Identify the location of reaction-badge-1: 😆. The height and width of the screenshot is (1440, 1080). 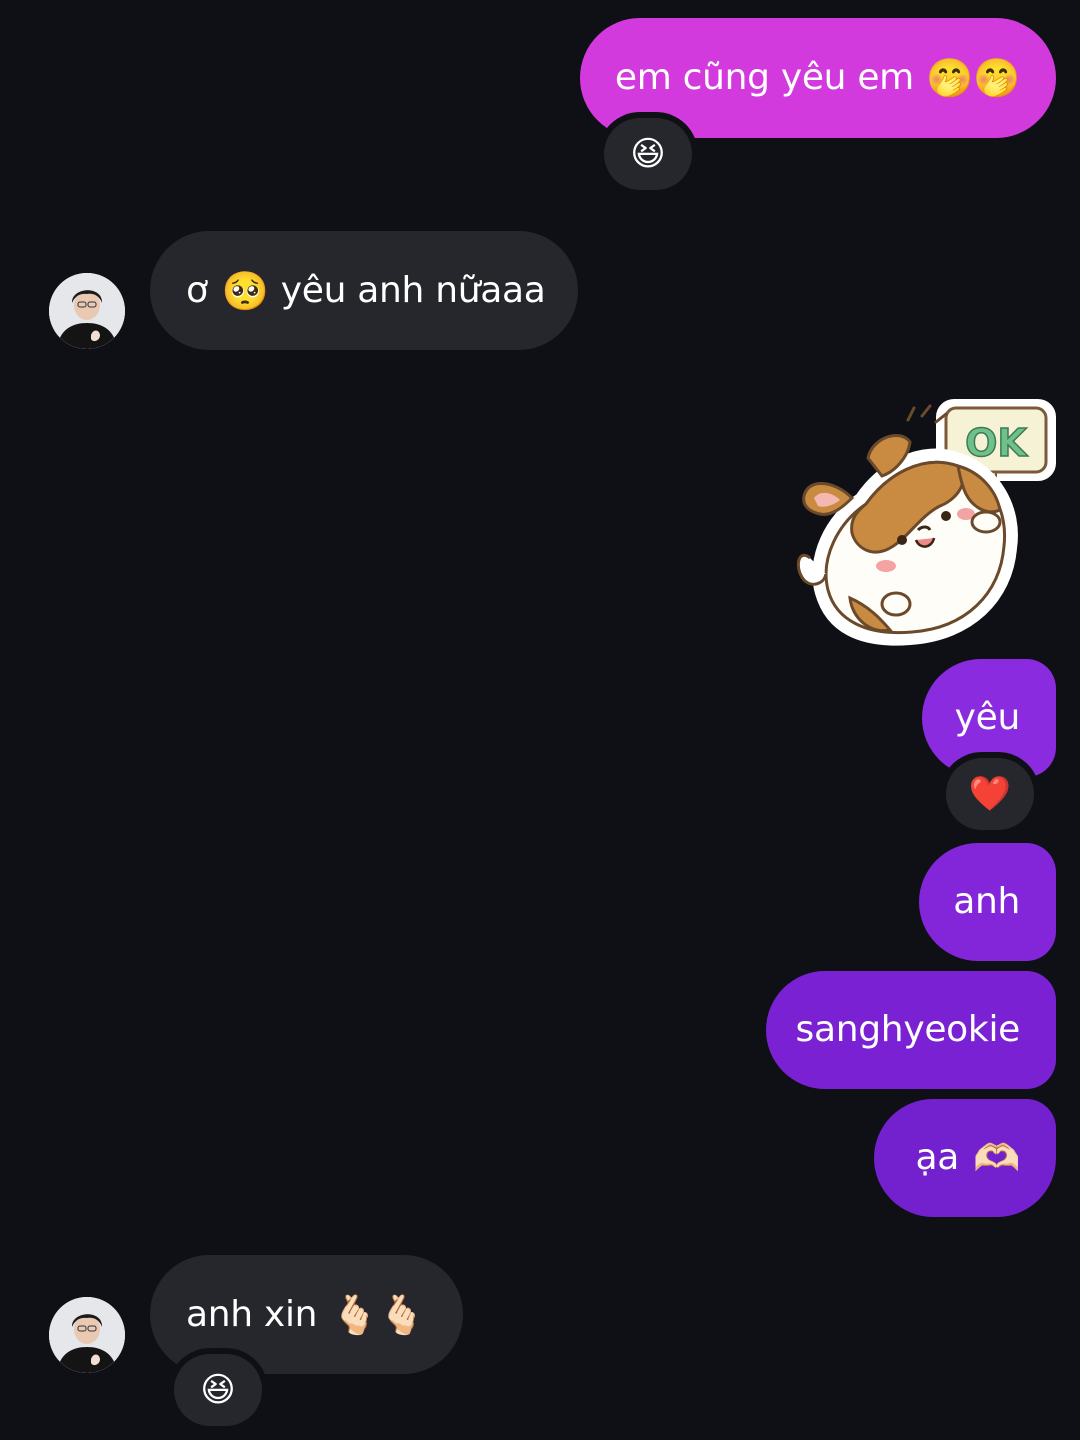
(648, 154).